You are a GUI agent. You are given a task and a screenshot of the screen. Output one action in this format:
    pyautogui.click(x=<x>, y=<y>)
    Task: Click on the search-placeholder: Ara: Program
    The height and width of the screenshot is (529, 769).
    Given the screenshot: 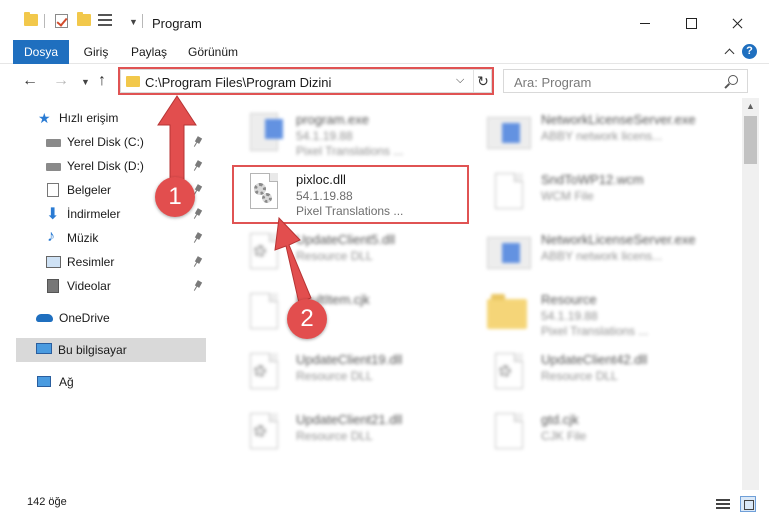 What is the action you would take?
    pyautogui.click(x=553, y=82)
    